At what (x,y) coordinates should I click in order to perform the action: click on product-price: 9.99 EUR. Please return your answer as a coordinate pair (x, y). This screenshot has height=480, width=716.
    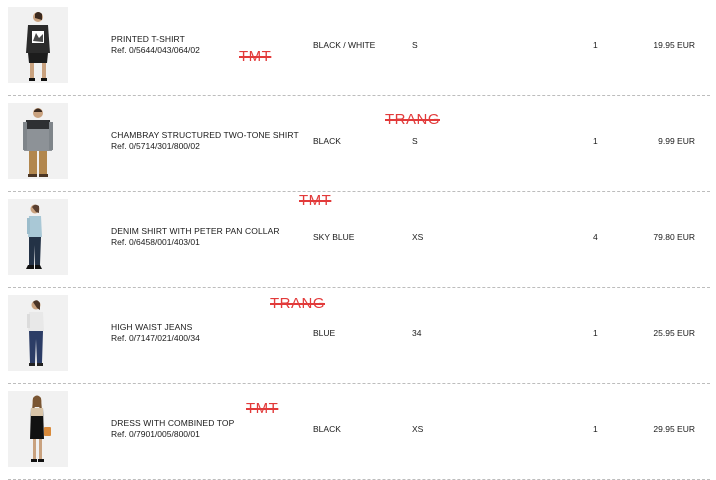
    Looking at the image, I should click on (676, 141).